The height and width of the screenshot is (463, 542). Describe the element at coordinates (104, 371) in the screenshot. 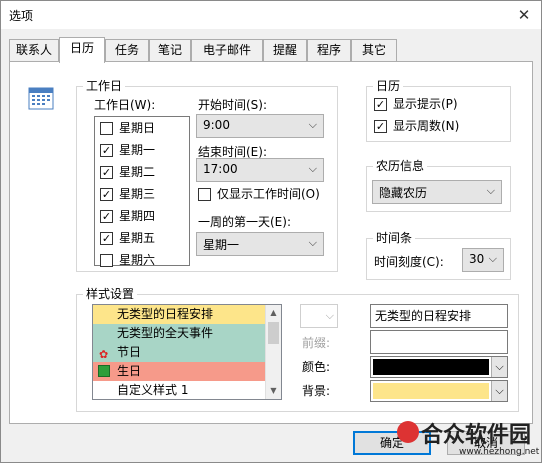

I see `gift-icon` at that location.